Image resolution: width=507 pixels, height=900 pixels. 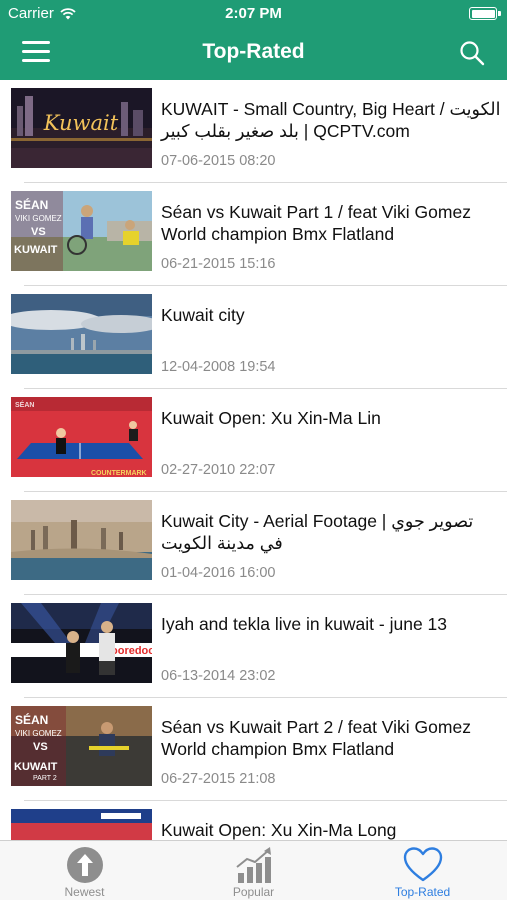 What do you see at coordinates (253, 337) in the screenshot?
I see `video-list-item: Kuwait city 12-04-2008 19:54` at bounding box center [253, 337].